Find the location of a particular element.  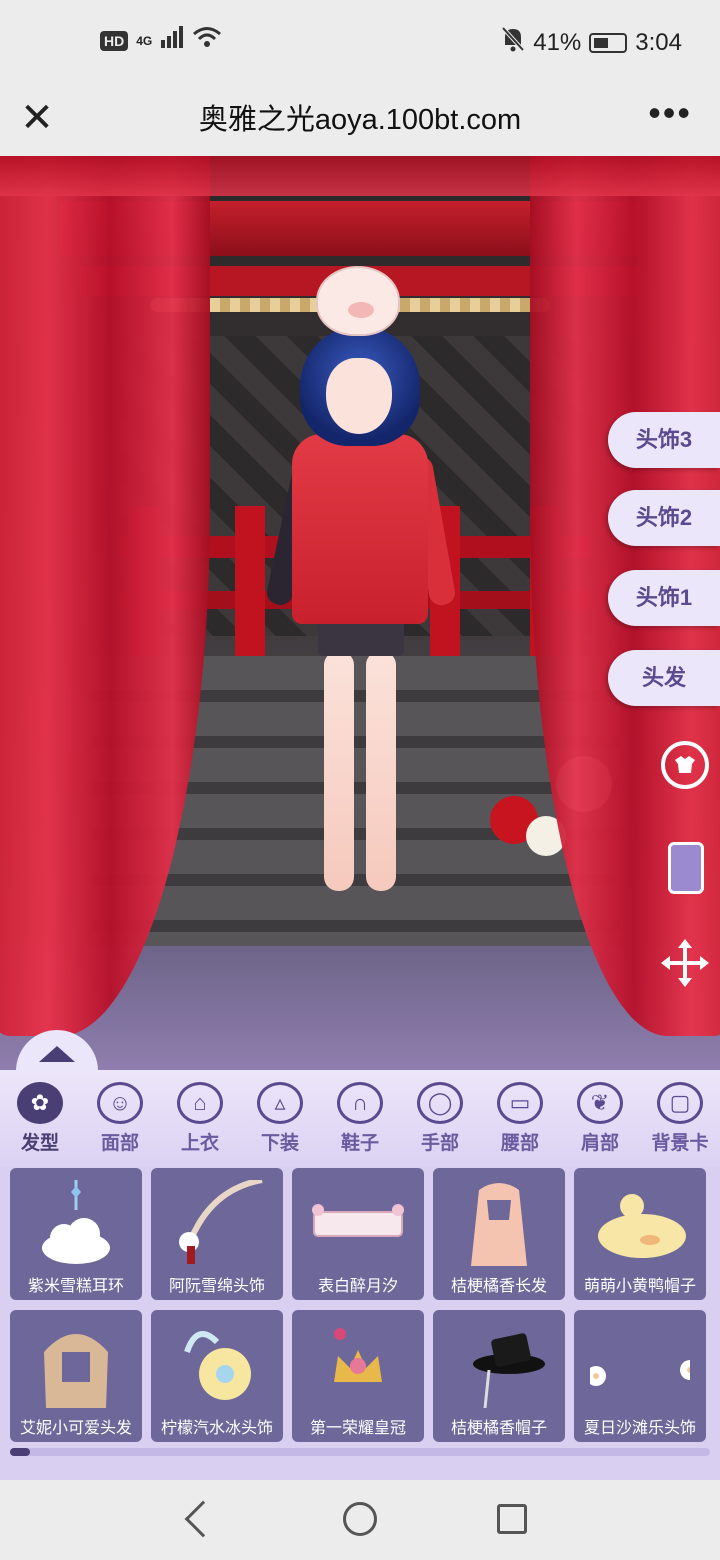

item-tile: 阿阮雪绵头饰 is located at coordinates (217, 1234).